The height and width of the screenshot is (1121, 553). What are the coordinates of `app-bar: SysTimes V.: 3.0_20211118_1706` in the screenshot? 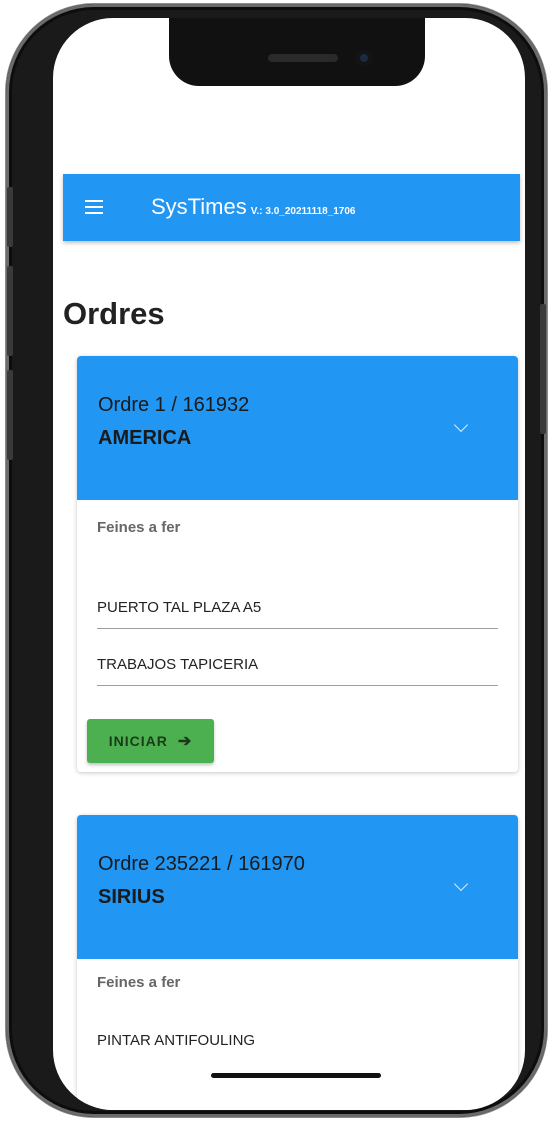 It's located at (291, 207).